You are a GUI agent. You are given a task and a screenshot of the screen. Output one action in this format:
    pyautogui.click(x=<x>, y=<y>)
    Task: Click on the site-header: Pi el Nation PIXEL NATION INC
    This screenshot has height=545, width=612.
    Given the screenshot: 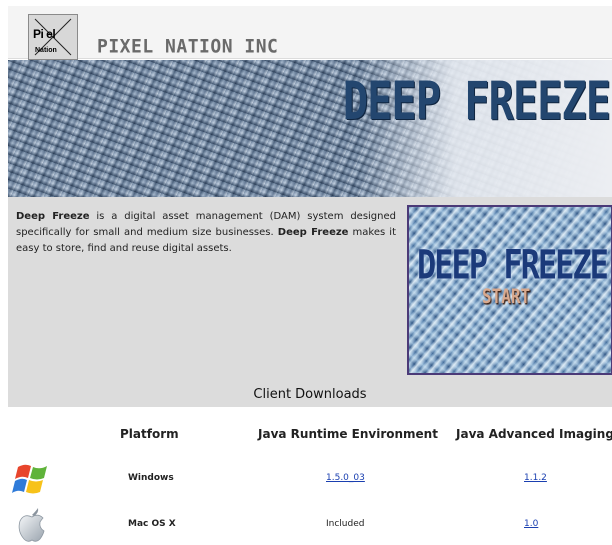 What is the action you would take?
    pyautogui.click(x=310, y=33)
    